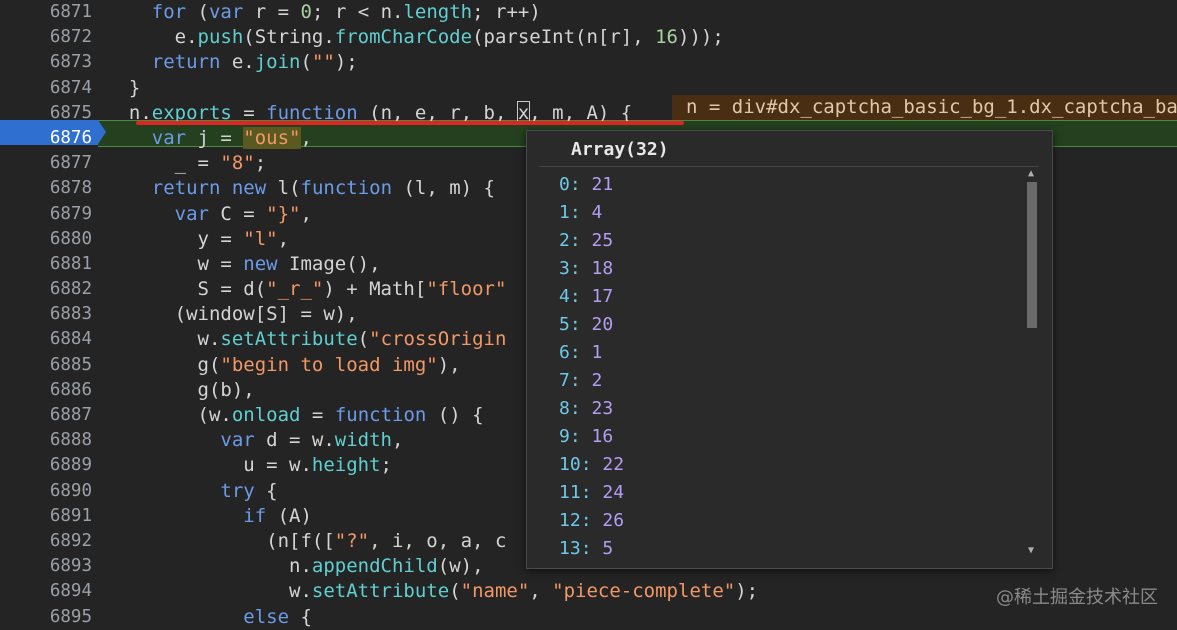 This screenshot has width=1177, height=630. Describe the element at coordinates (1032, 255) in the screenshot. I see `scrollbar-thumb` at that location.